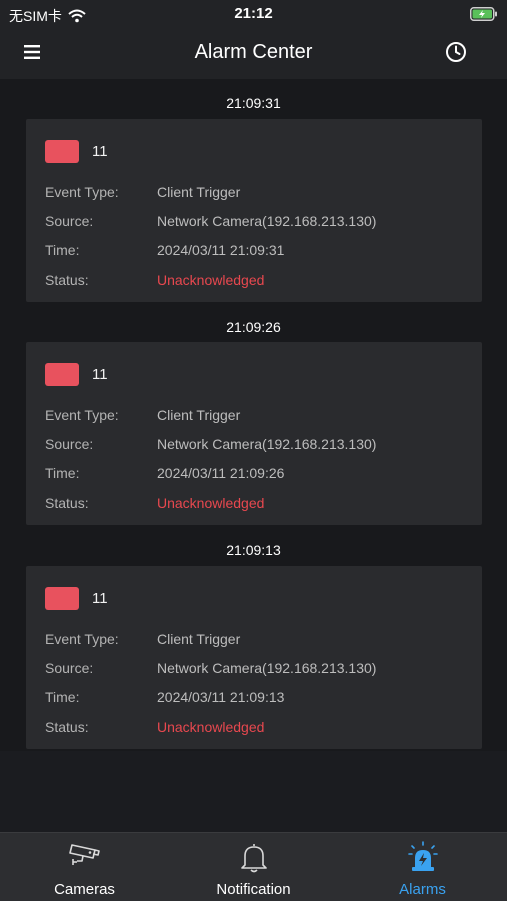  I want to click on alarm-group-time: 21:09:26, so click(253, 327).